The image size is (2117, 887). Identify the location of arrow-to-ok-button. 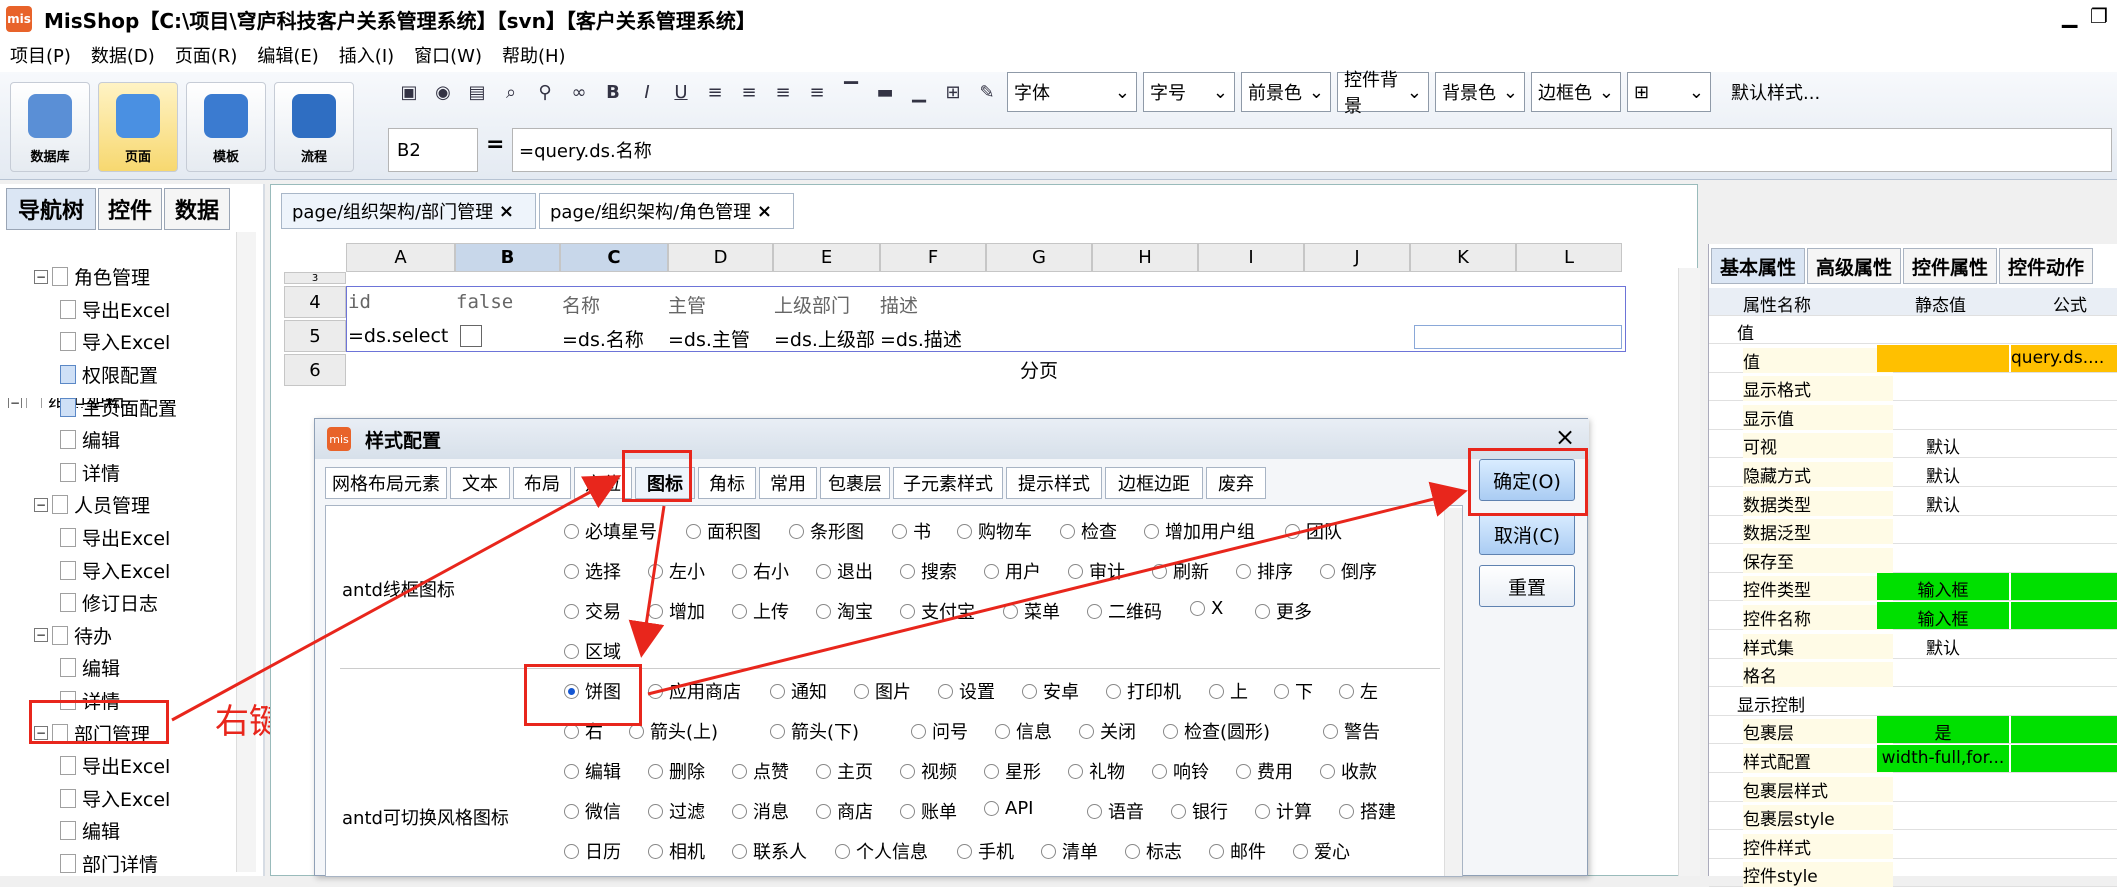
(1057, 588).